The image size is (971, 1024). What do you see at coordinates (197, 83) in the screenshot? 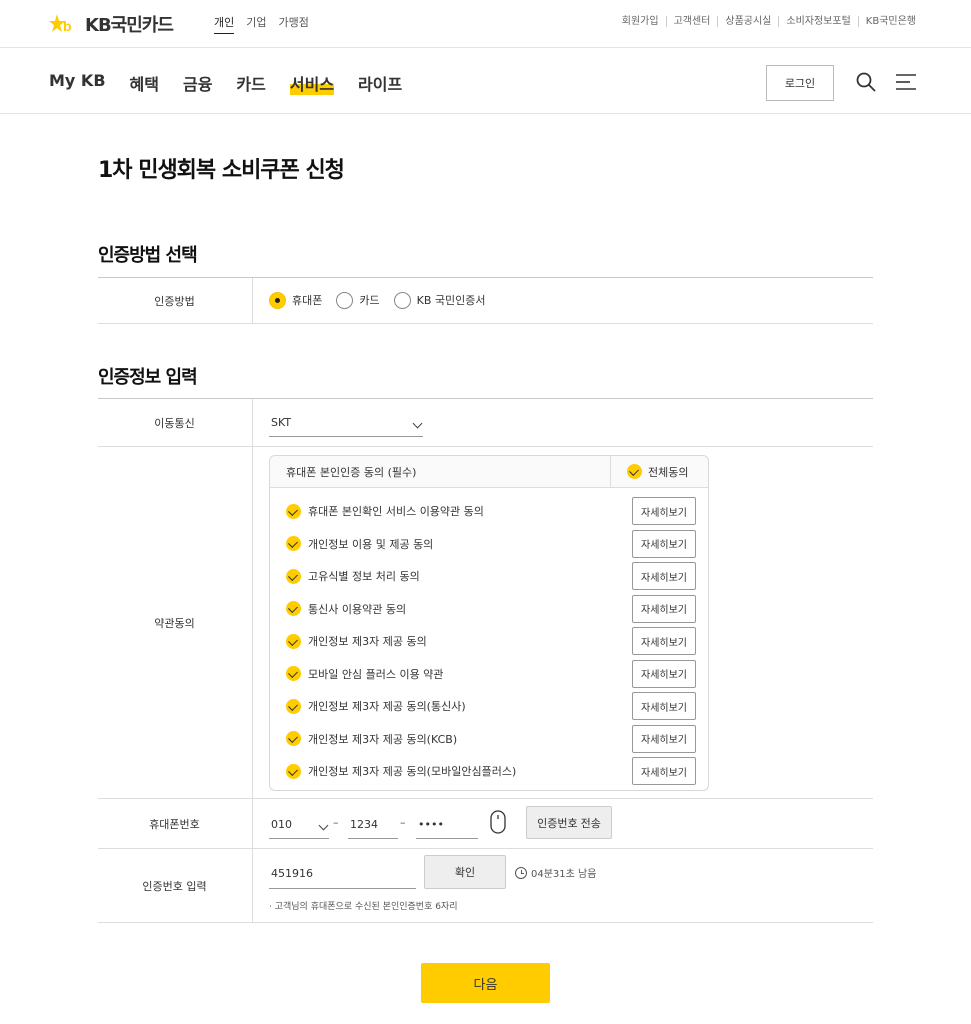
I see `gnb-finance: 금융` at bounding box center [197, 83].